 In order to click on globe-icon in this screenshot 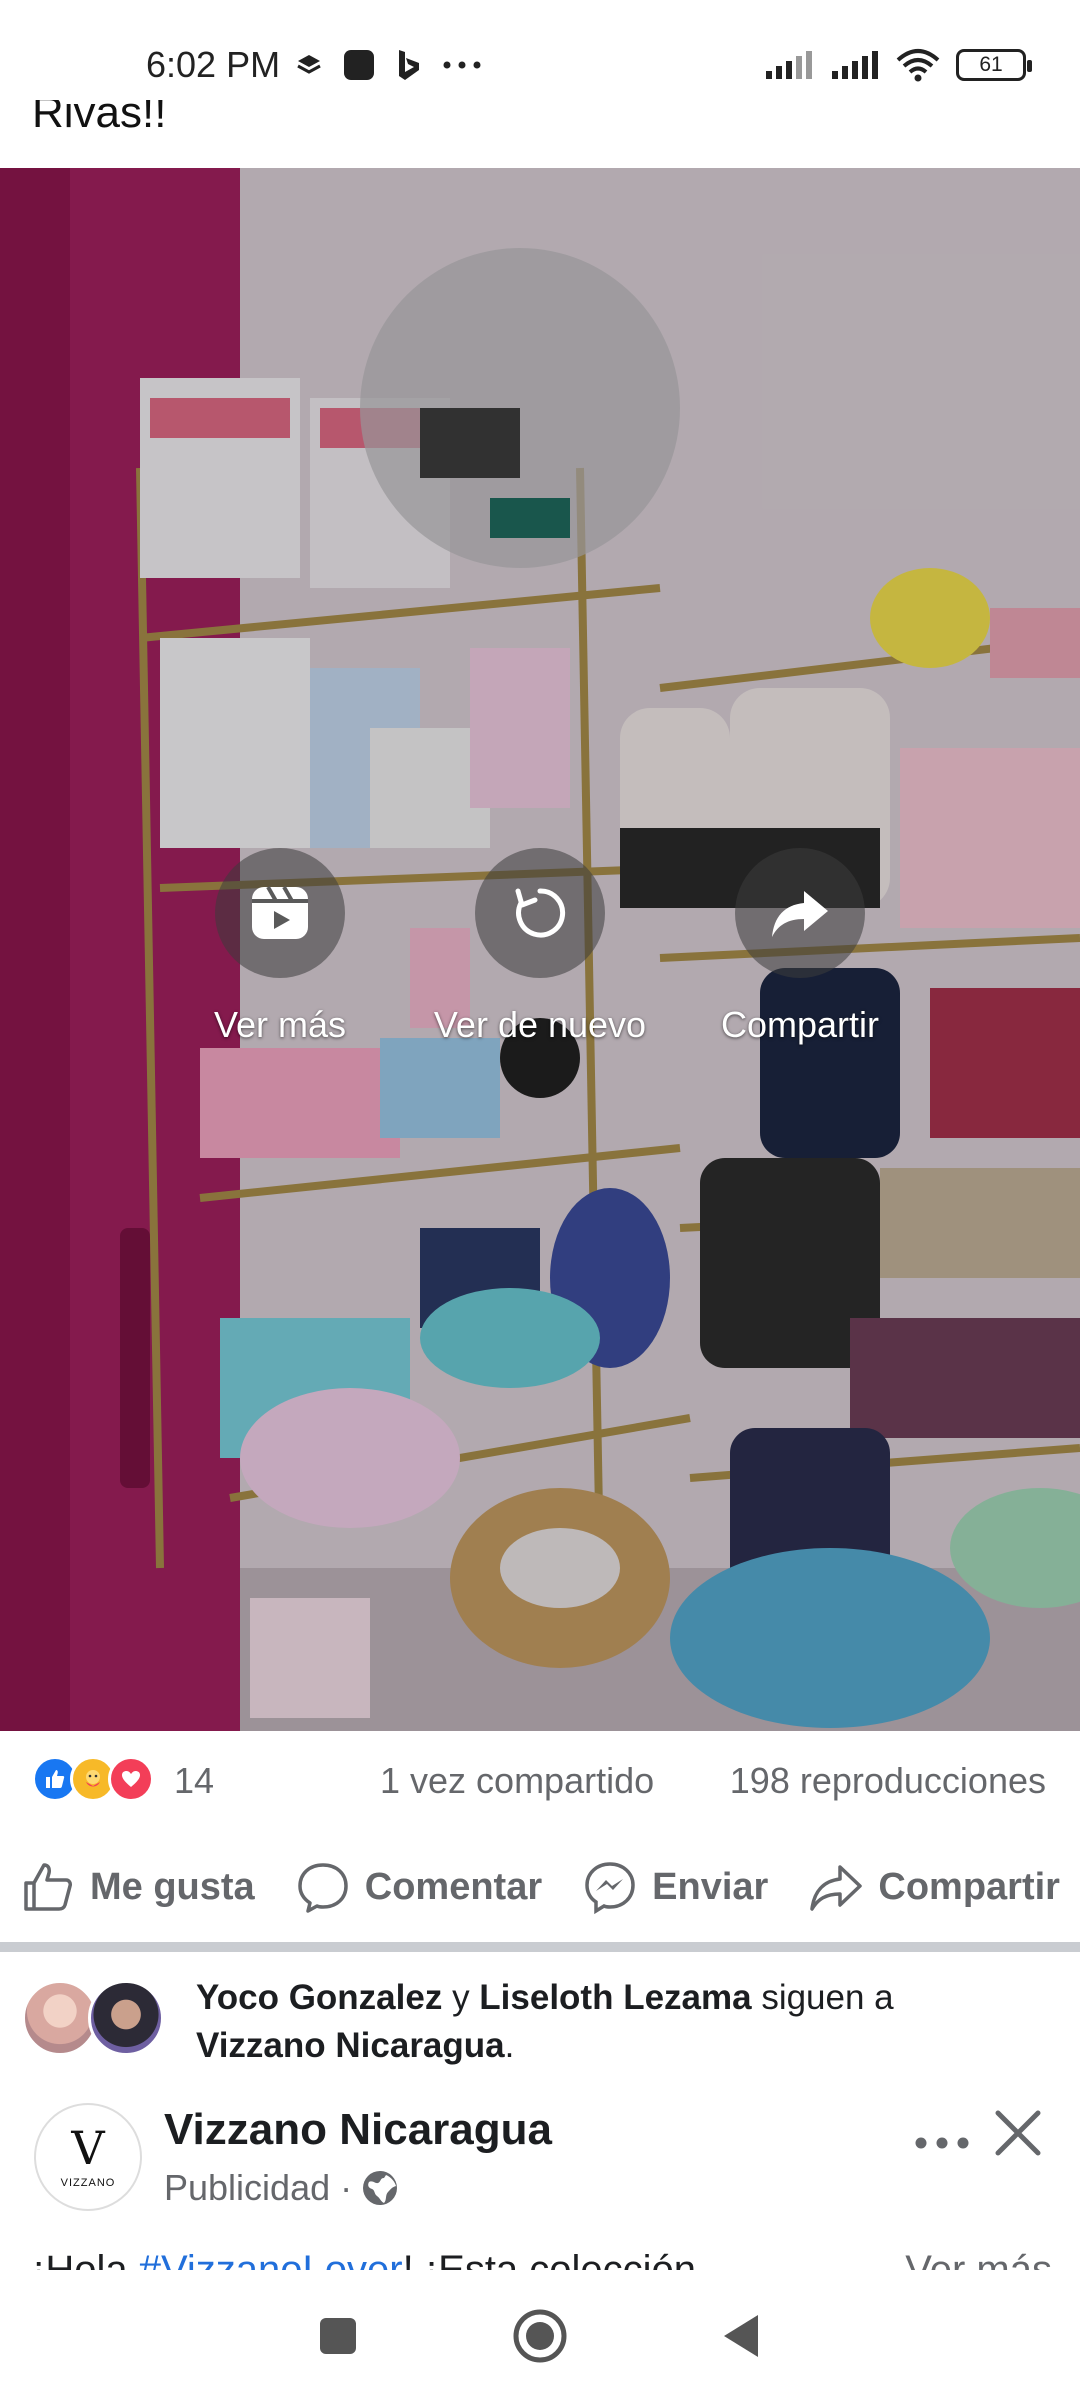, I will do `click(380, 2188)`.